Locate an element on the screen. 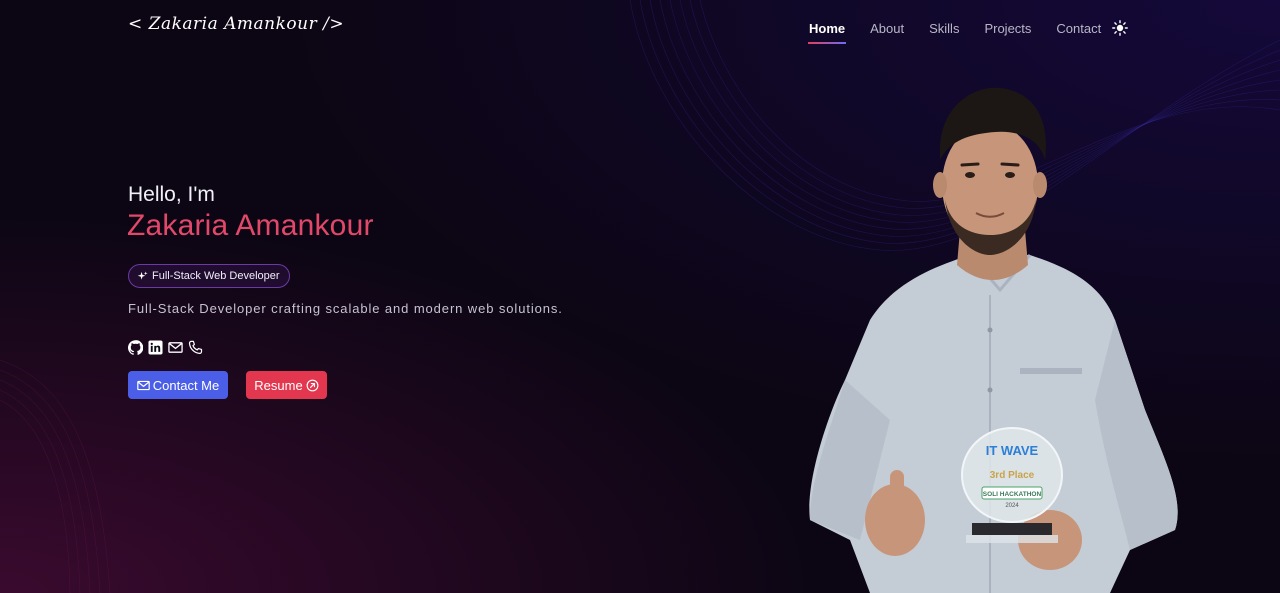 Image resolution: width=1280 pixels, height=593 pixels. site-logo: < Zakaria Amankour /> is located at coordinates (236, 24).